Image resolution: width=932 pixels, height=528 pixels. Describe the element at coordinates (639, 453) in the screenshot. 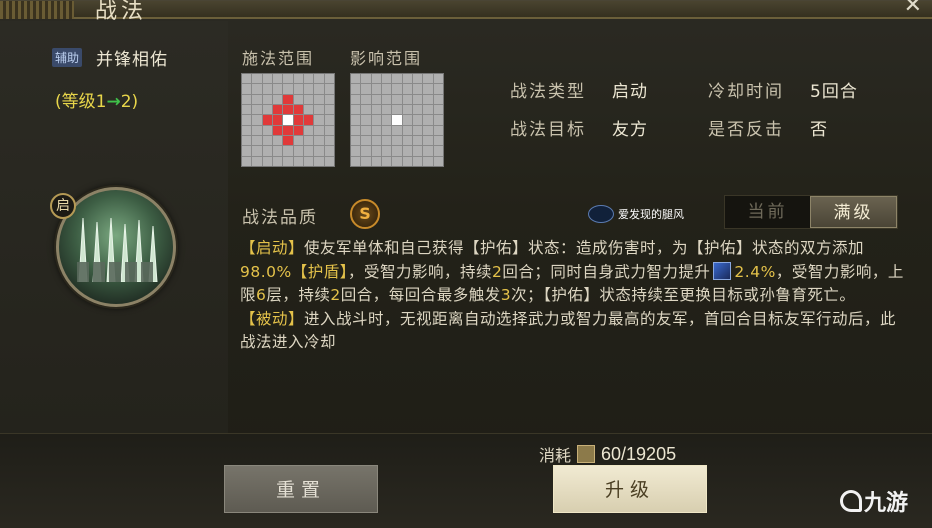

I see `cost-value: 60/19205` at that location.